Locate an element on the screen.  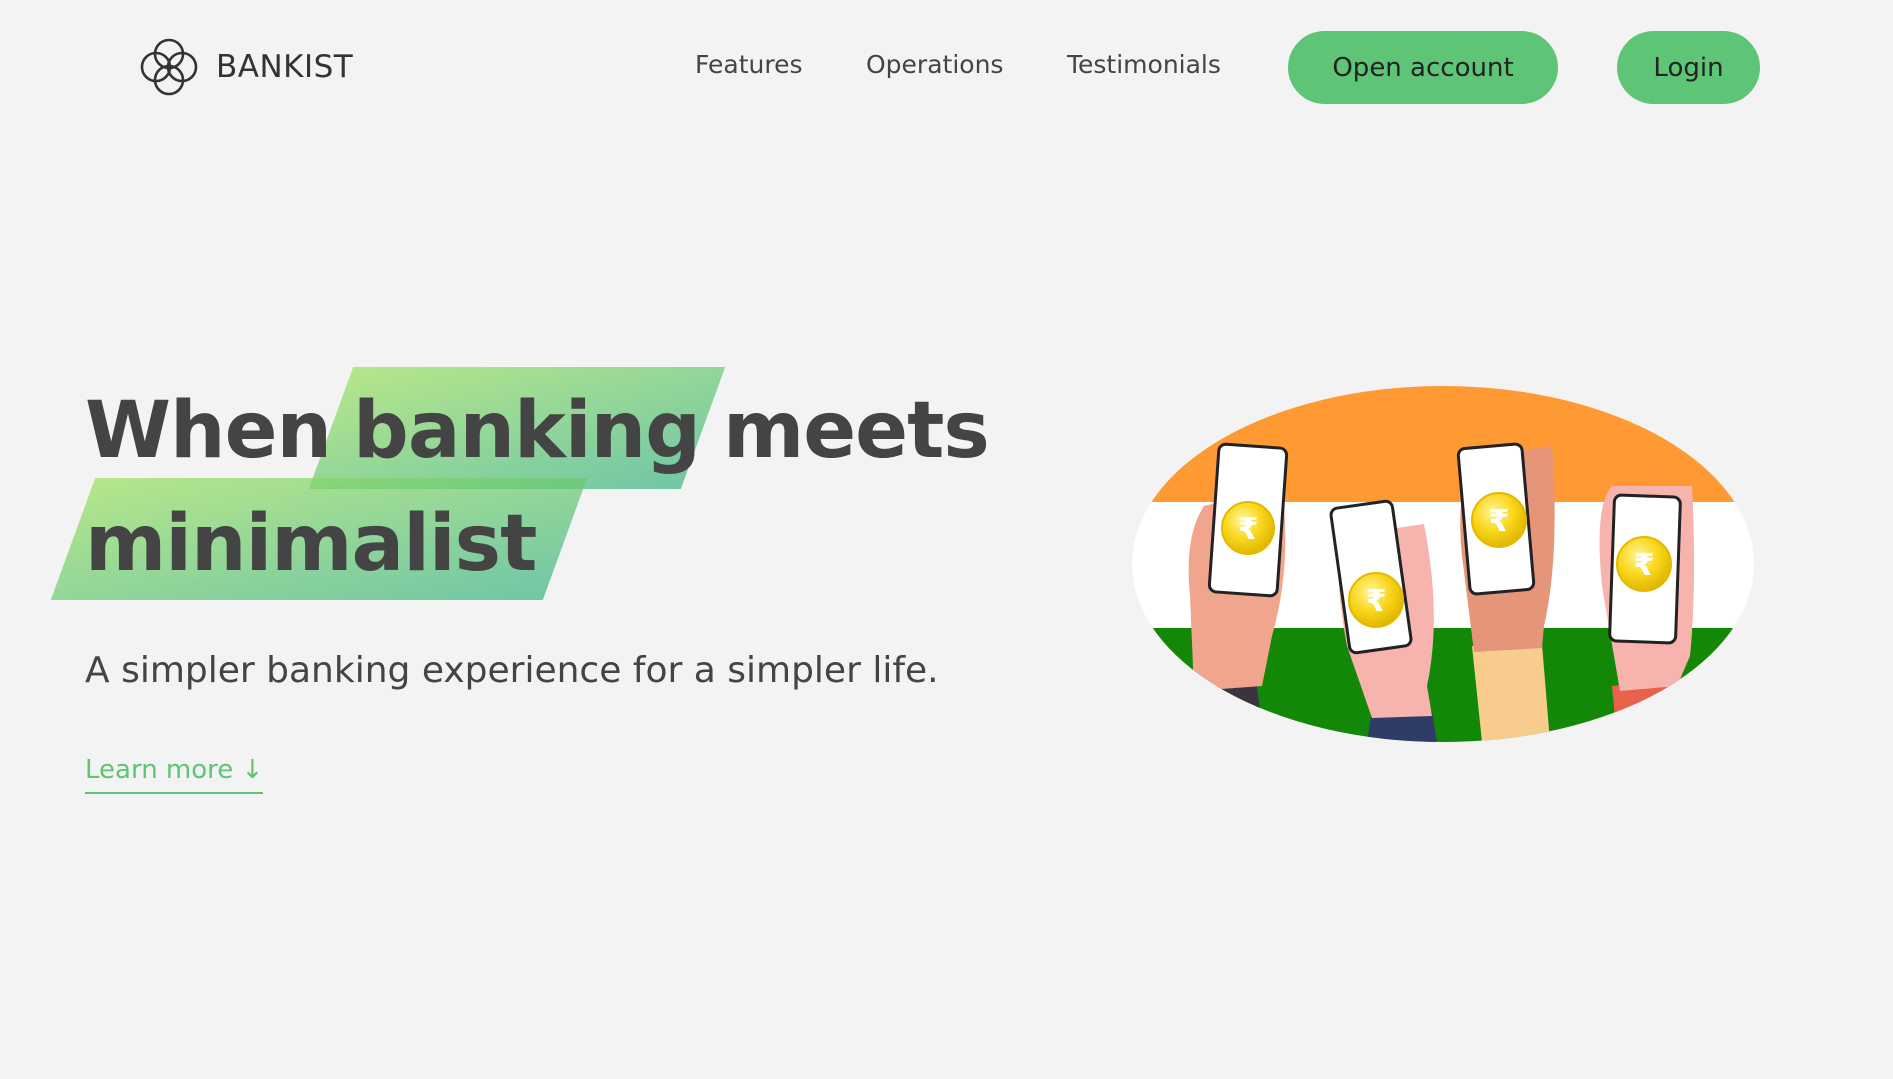
title-word-banking: banking is located at coordinates (527, 431).